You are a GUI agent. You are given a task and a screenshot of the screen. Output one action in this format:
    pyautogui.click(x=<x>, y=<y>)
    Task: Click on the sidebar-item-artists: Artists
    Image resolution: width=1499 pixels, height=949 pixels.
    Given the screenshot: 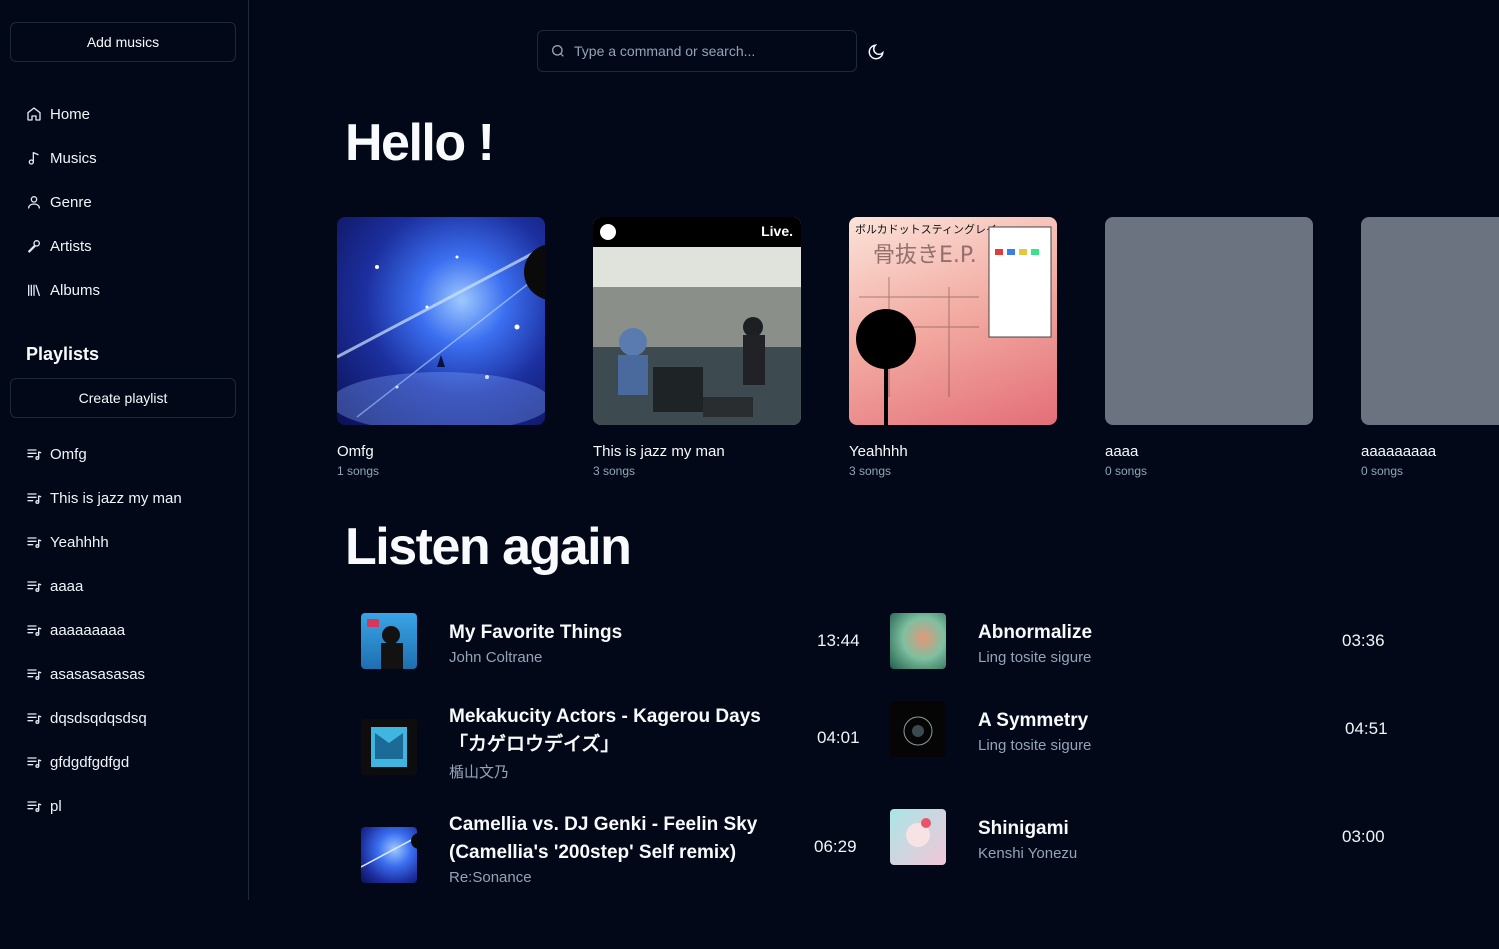 What is the action you would take?
    pyautogui.click(x=59, y=246)
    